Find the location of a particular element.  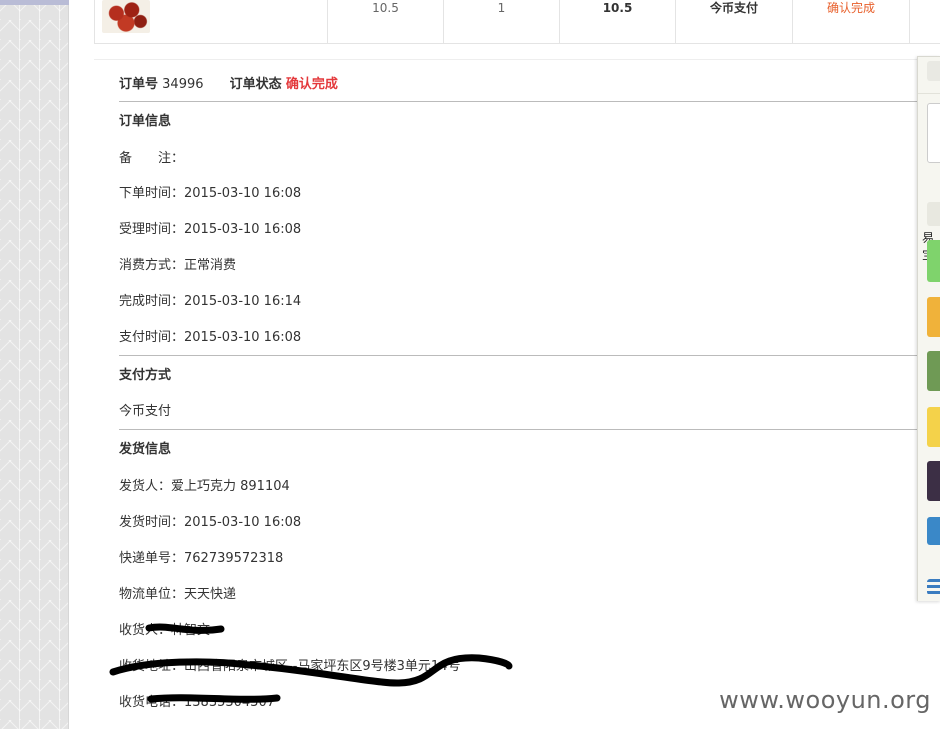

page-background-pattern is located at coordinates (34, 364).